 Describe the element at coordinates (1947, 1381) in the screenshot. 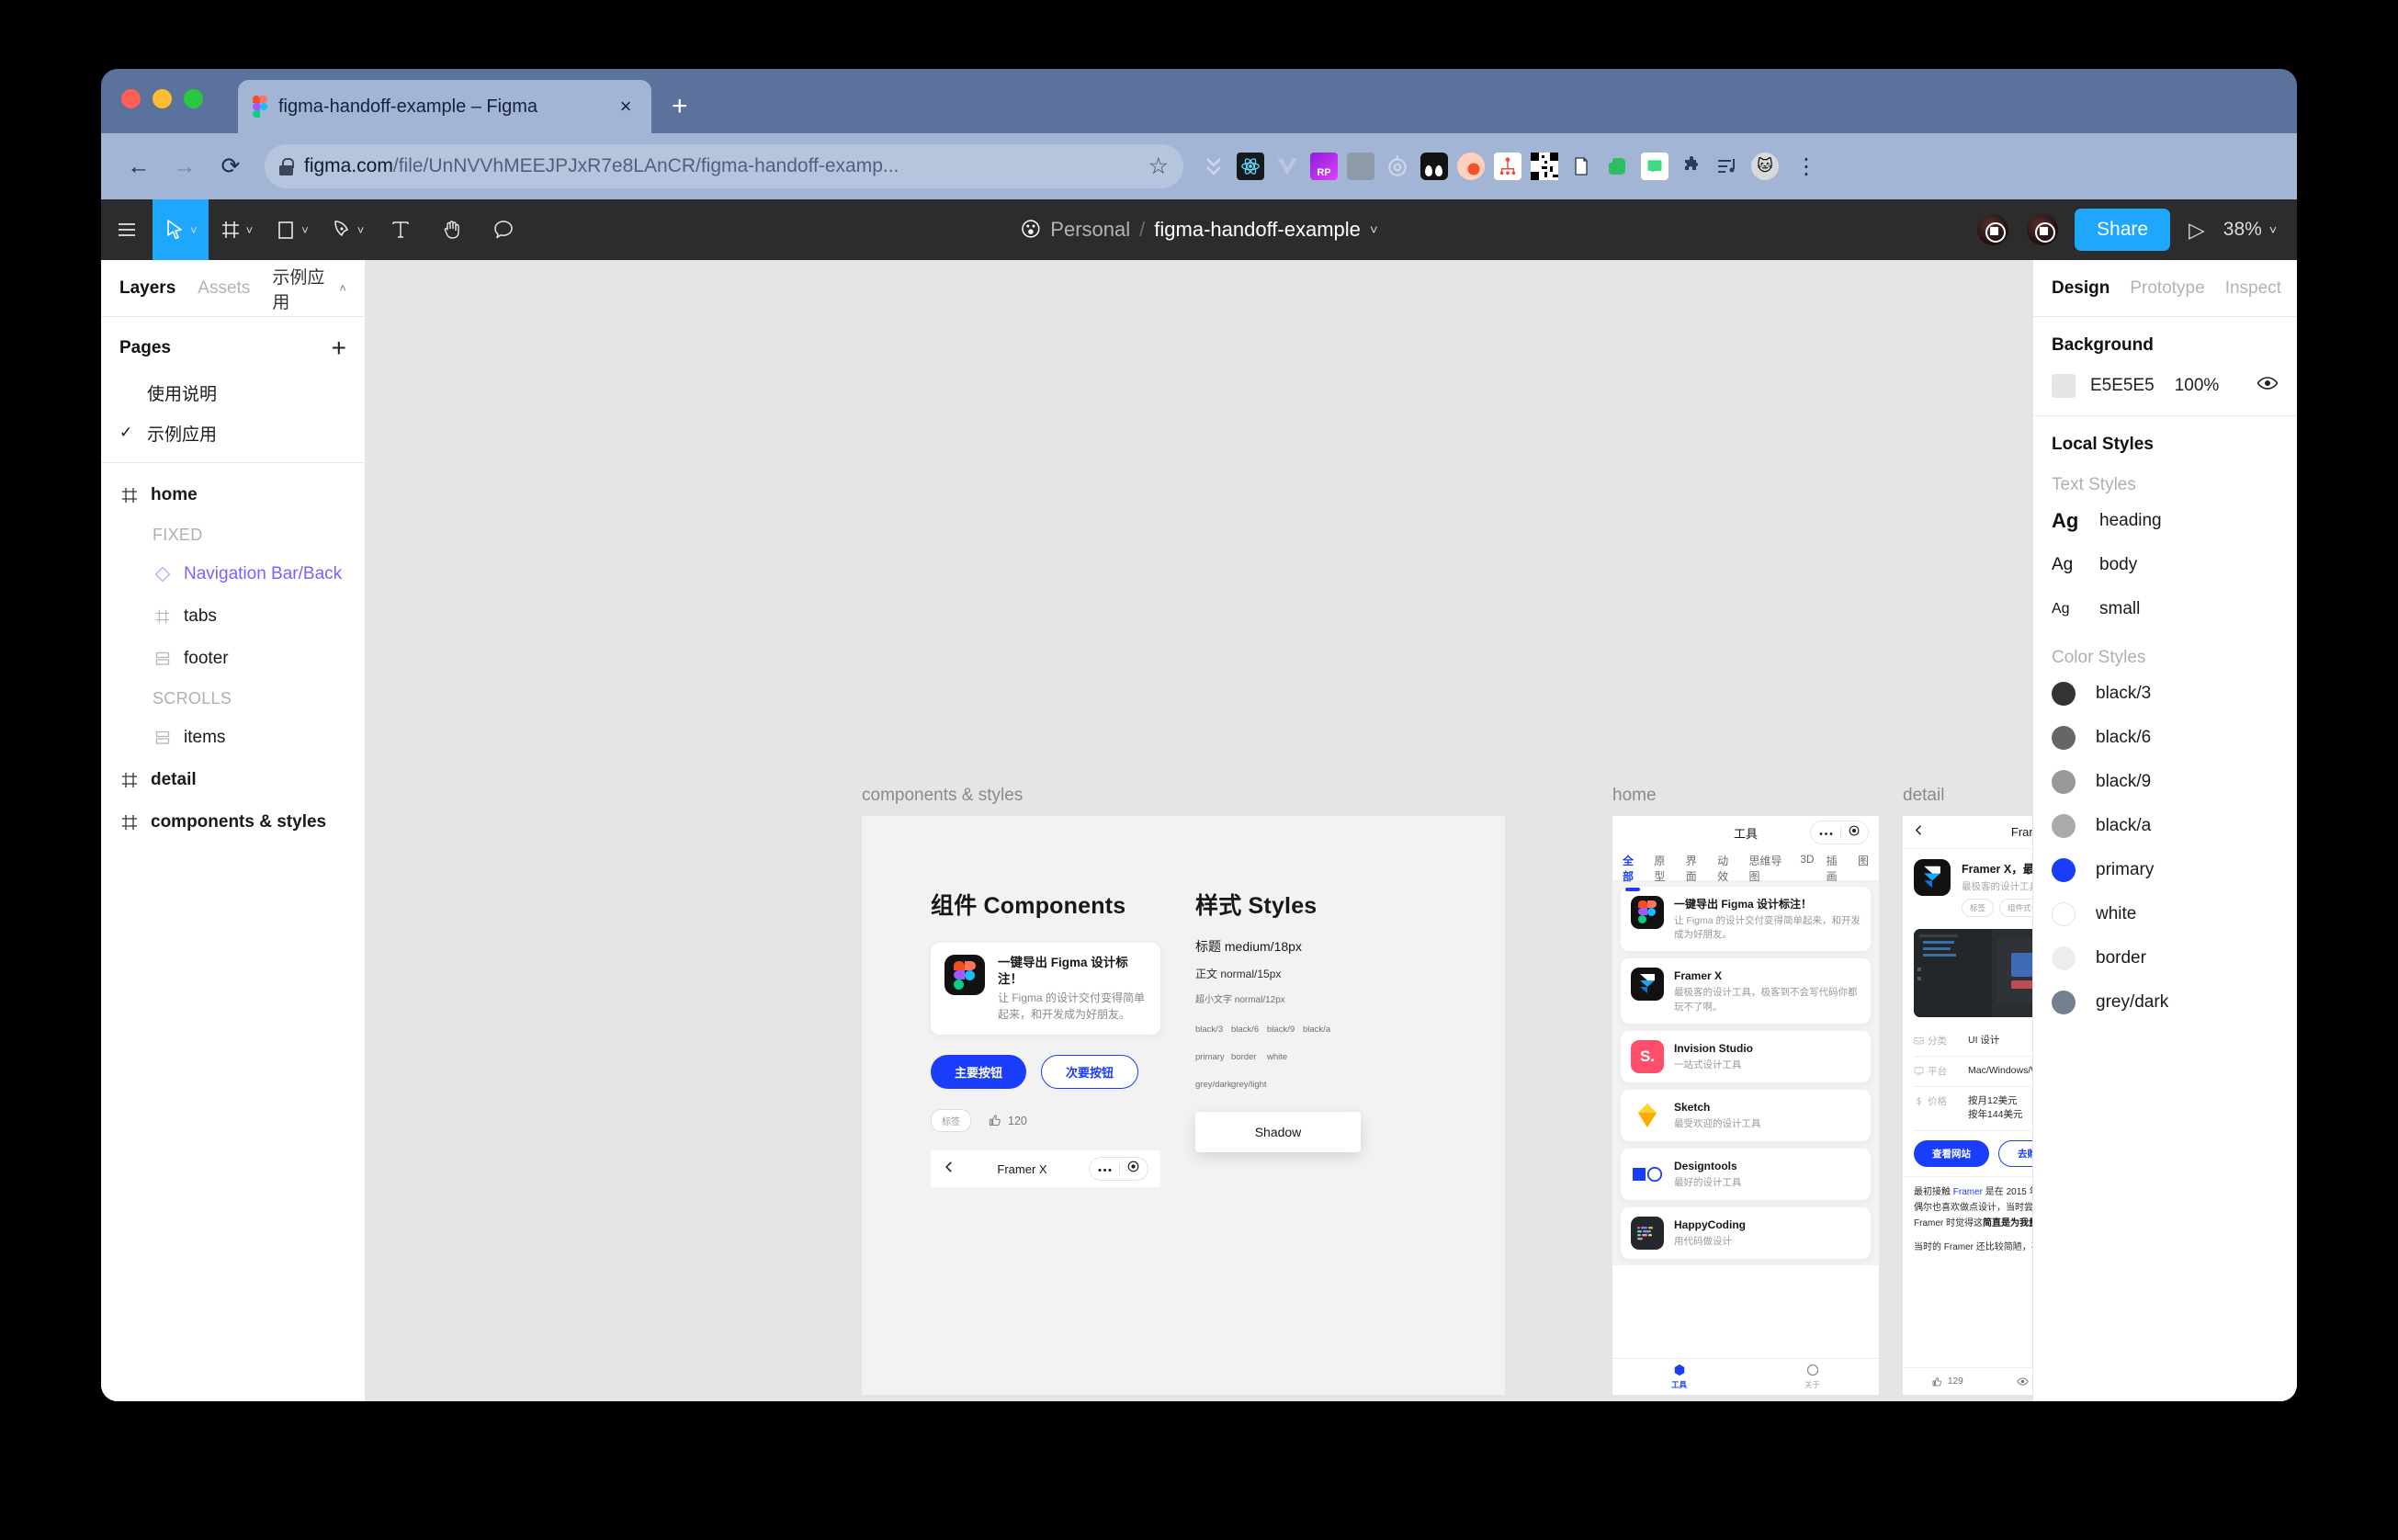

I see `footer-like: 129` at that location.